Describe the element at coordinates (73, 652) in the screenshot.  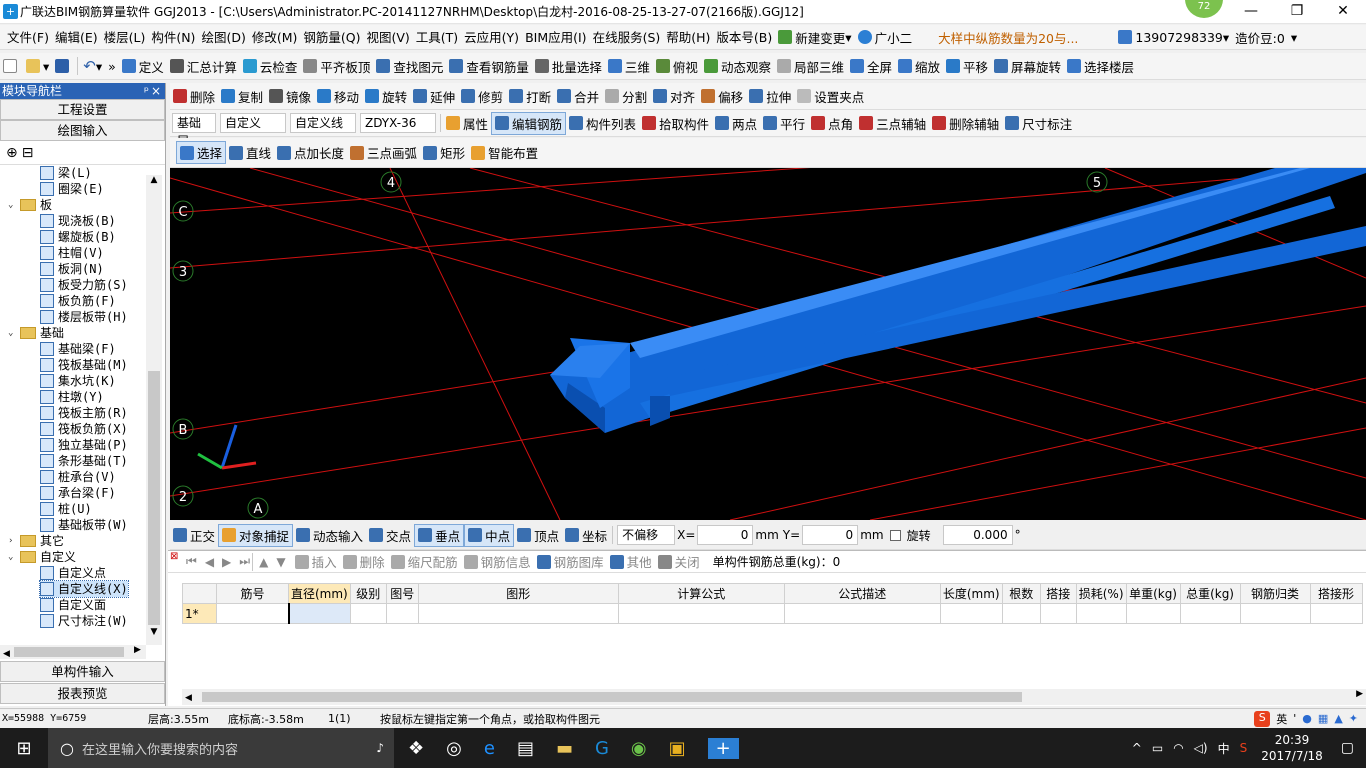
I see `tree-hscrollbar: ◀ ▶` at that location.